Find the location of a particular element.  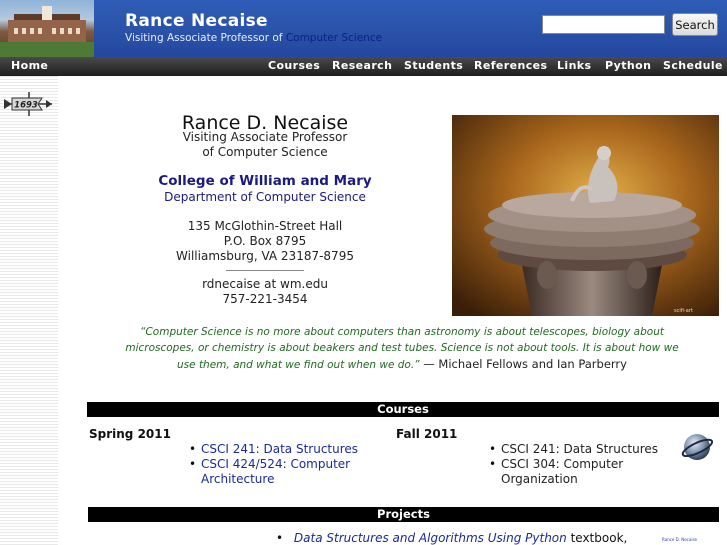

profile-title-line1: Visiting Associate Professor is located at coordinates (265, 137).